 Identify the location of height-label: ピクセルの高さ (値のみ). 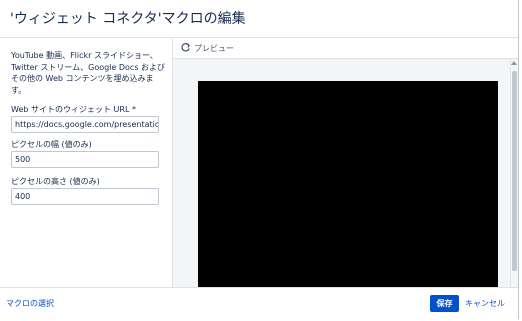
(55, 181).